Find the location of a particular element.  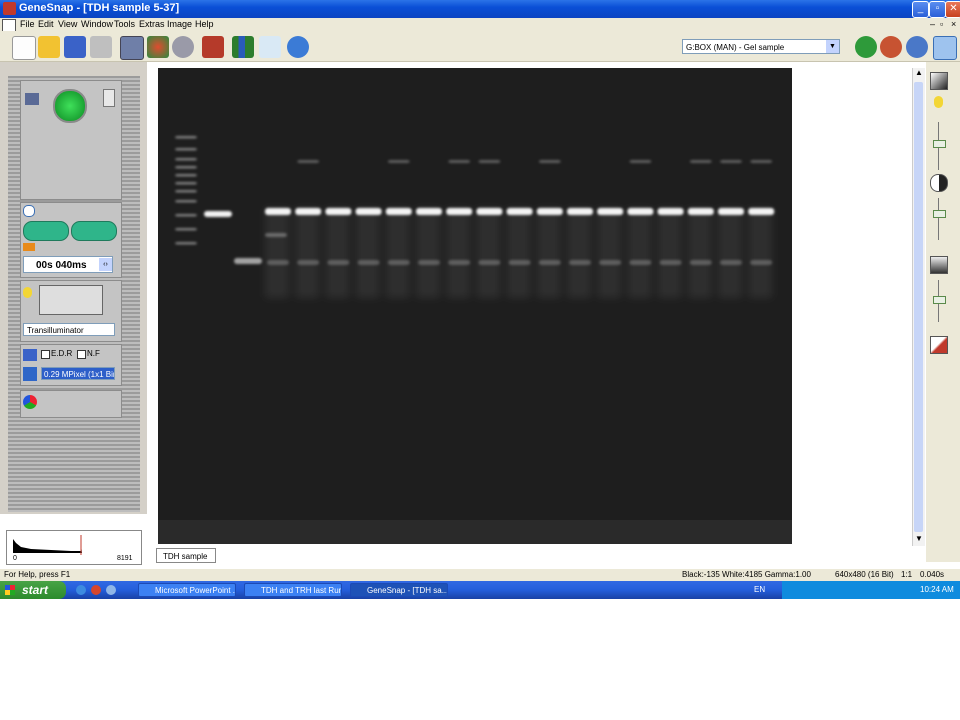

task-folder: TDH and TRH last Run is located at coordinates (293, 590).